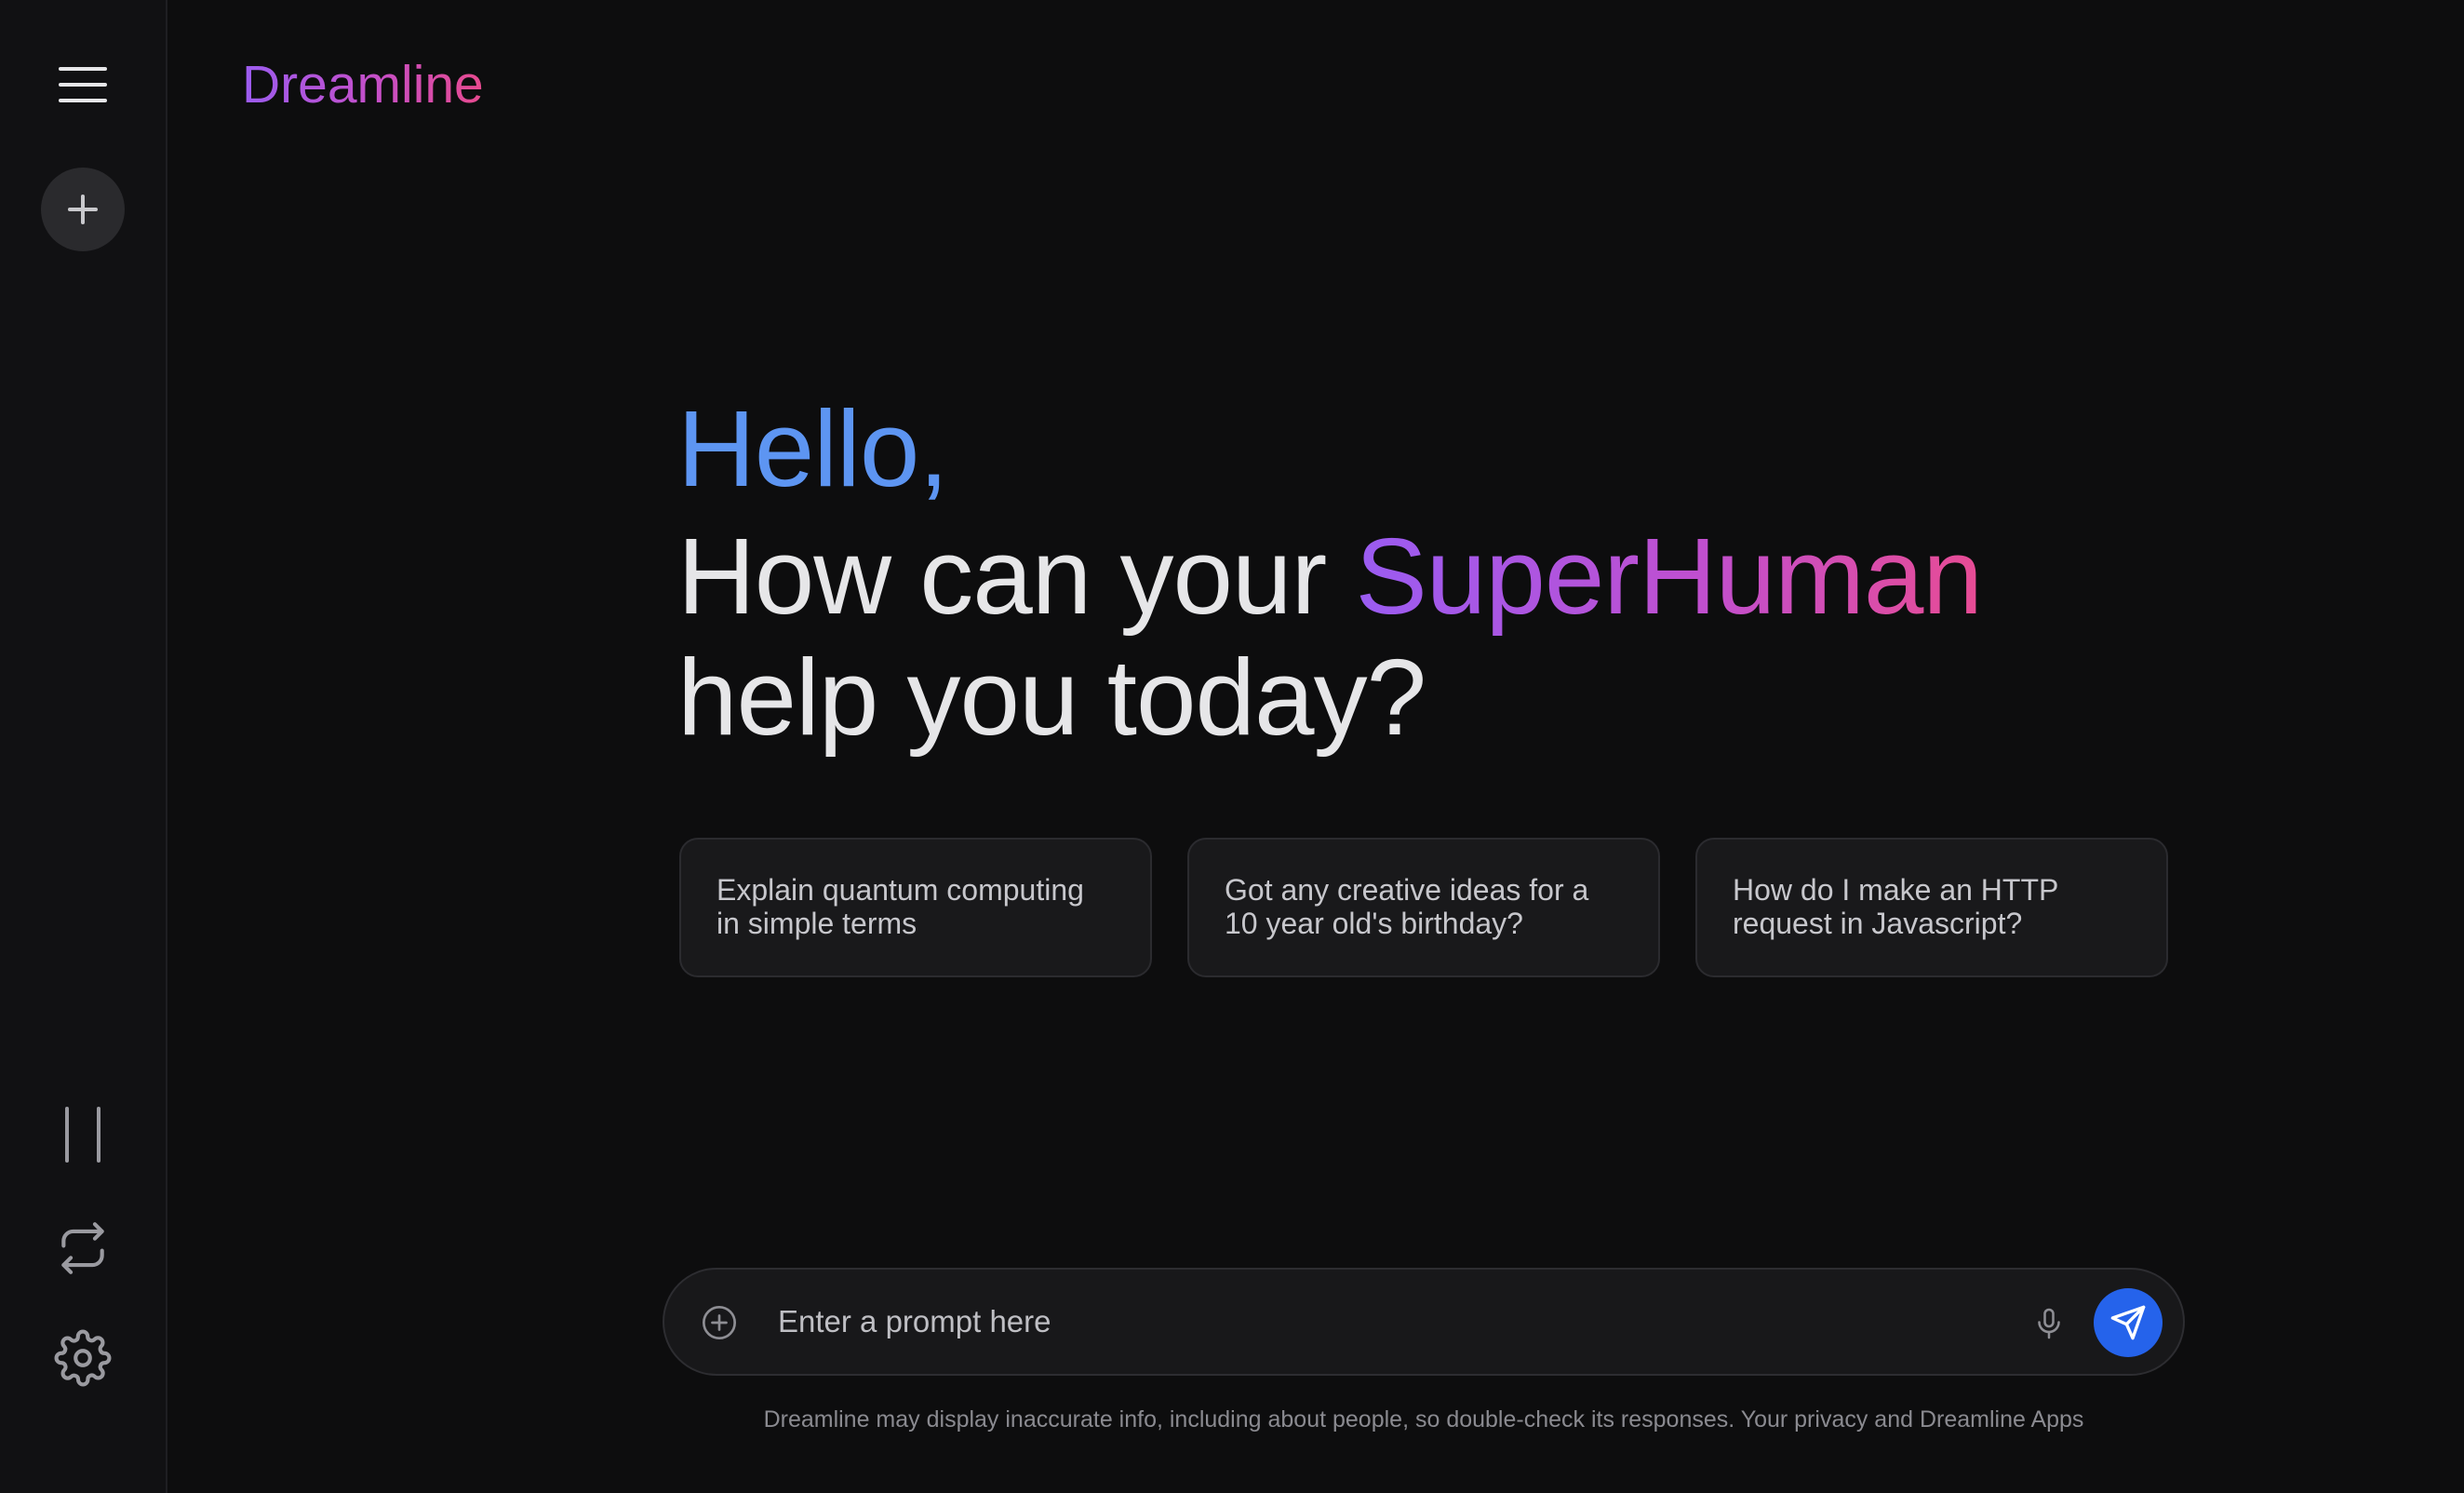 This screenshot has height=1493, width=2464. I want to click on microphone-icon, so click(2049, 1324).